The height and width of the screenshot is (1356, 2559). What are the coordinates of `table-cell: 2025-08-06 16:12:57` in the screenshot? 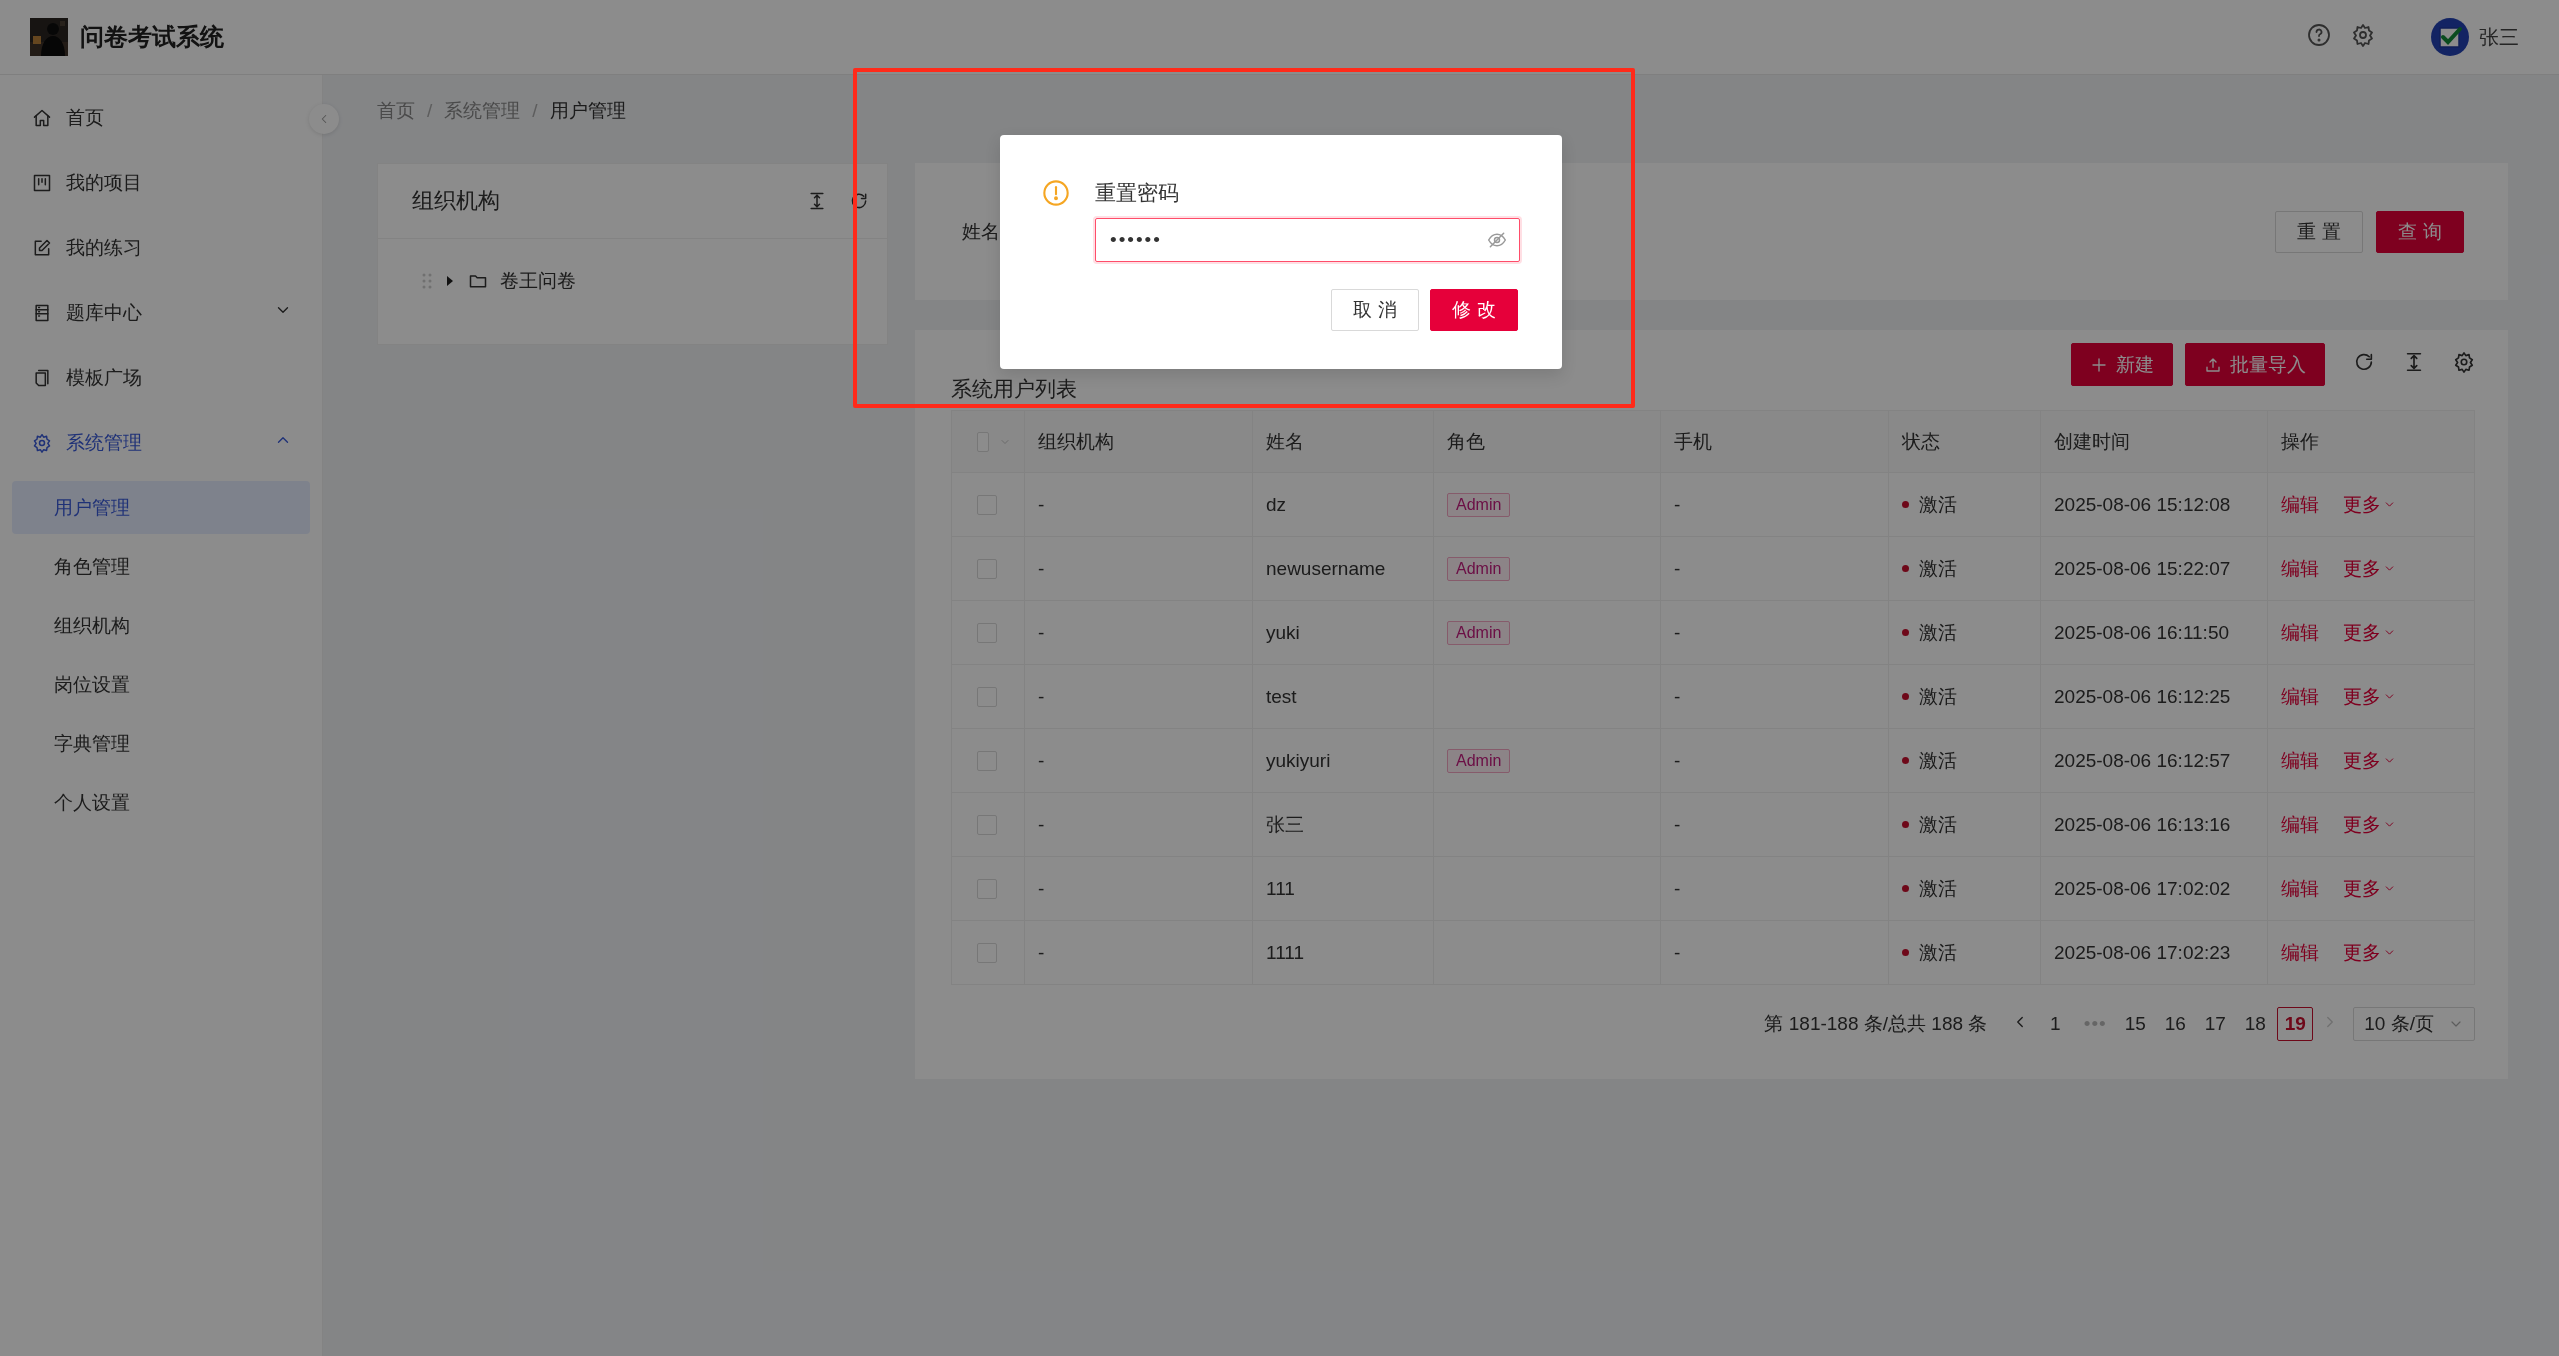 It's located at (2154, 761).